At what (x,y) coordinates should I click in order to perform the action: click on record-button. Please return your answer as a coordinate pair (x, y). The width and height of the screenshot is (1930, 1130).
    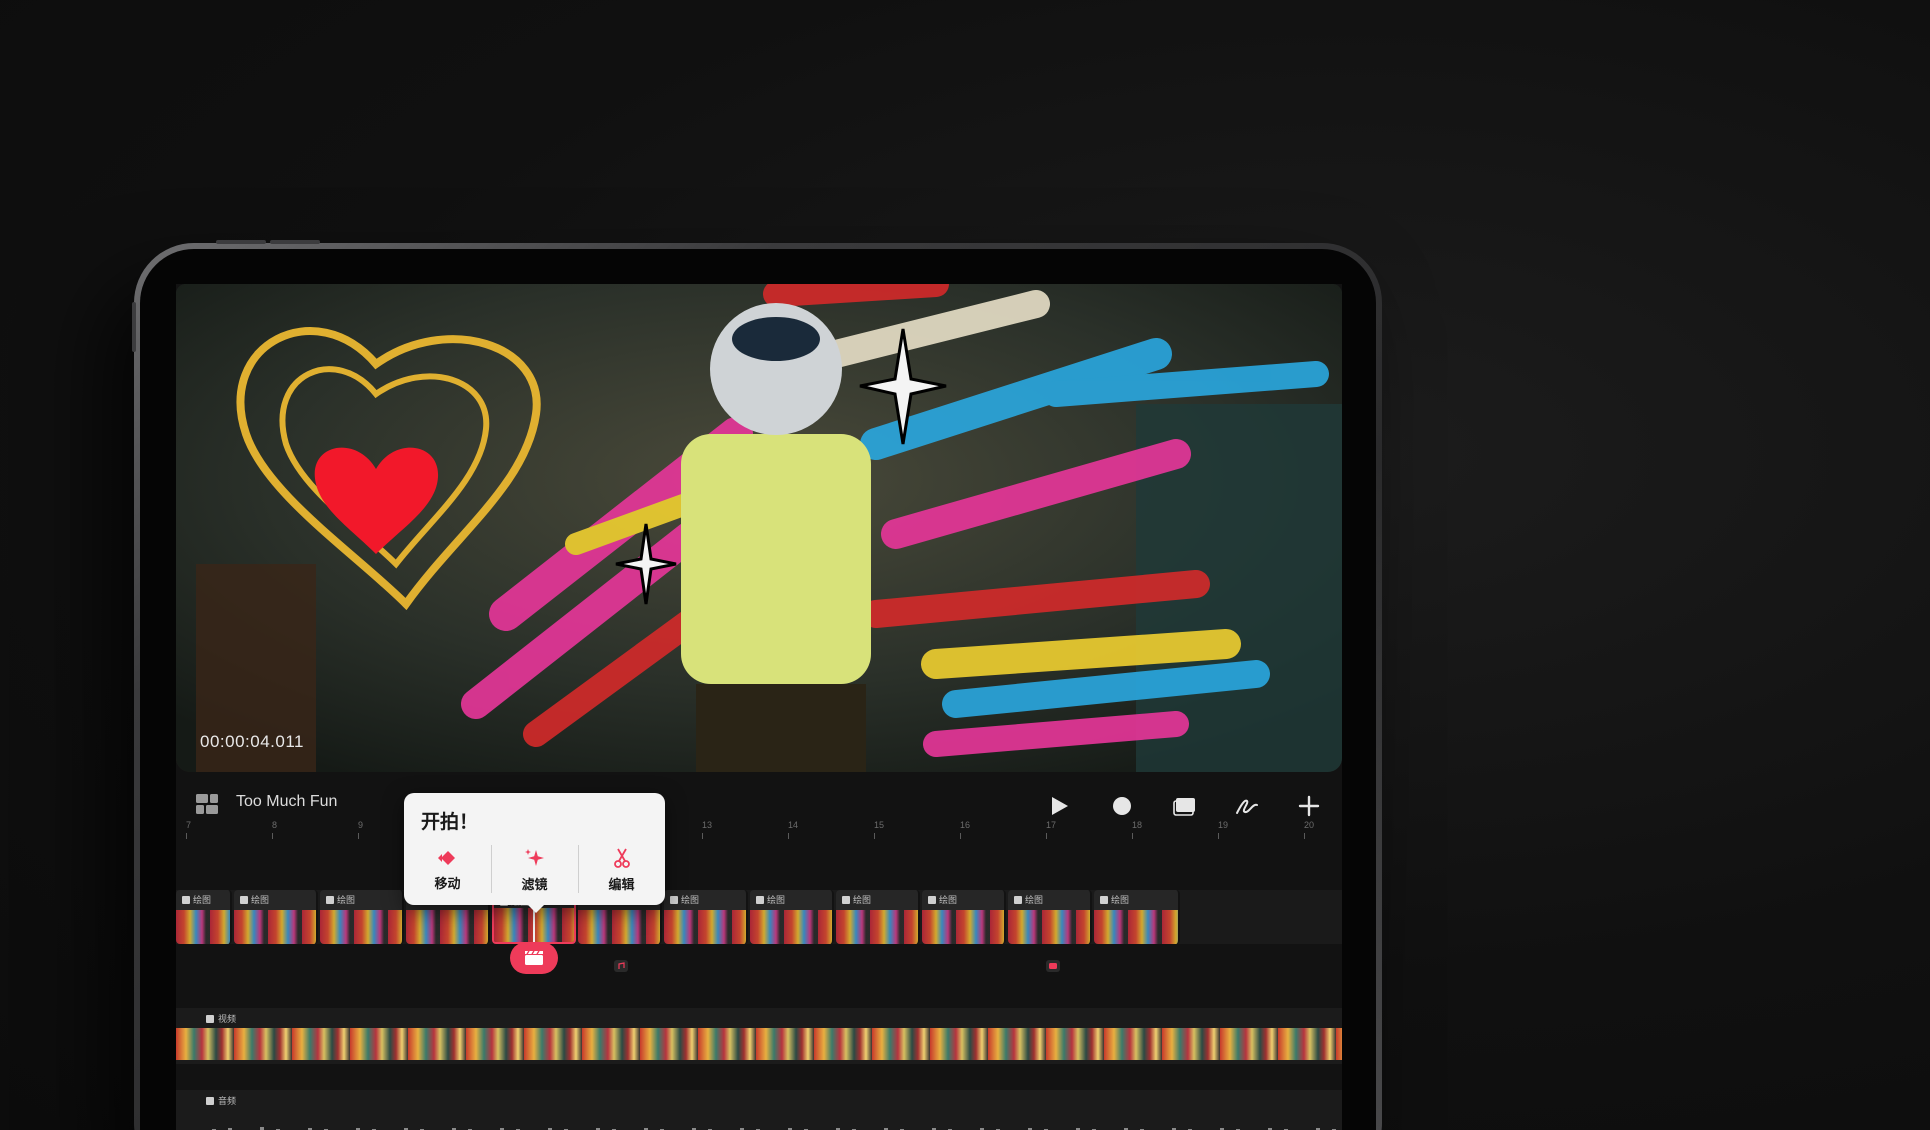
    Looking at the image, I should click on (1122, 806).